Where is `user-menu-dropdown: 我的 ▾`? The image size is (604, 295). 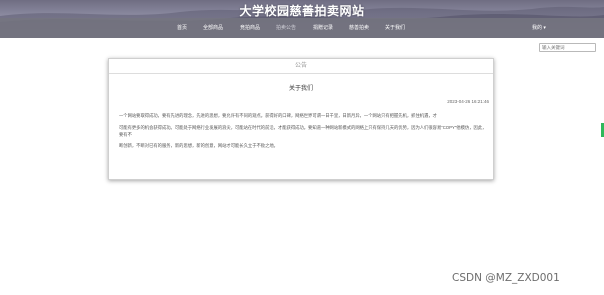 user-menu-dropdown: 我的 ▾ is located at coordinates (539, 27).